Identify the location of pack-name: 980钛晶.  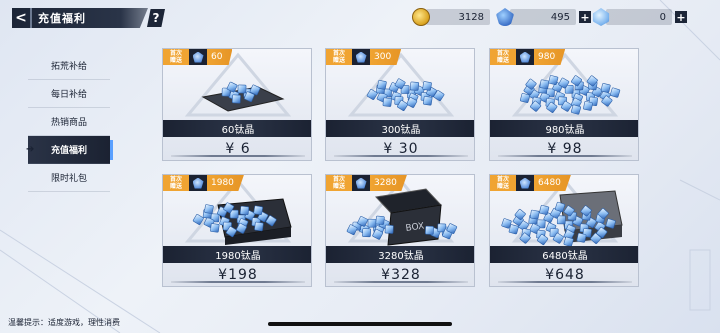
(564, 128).